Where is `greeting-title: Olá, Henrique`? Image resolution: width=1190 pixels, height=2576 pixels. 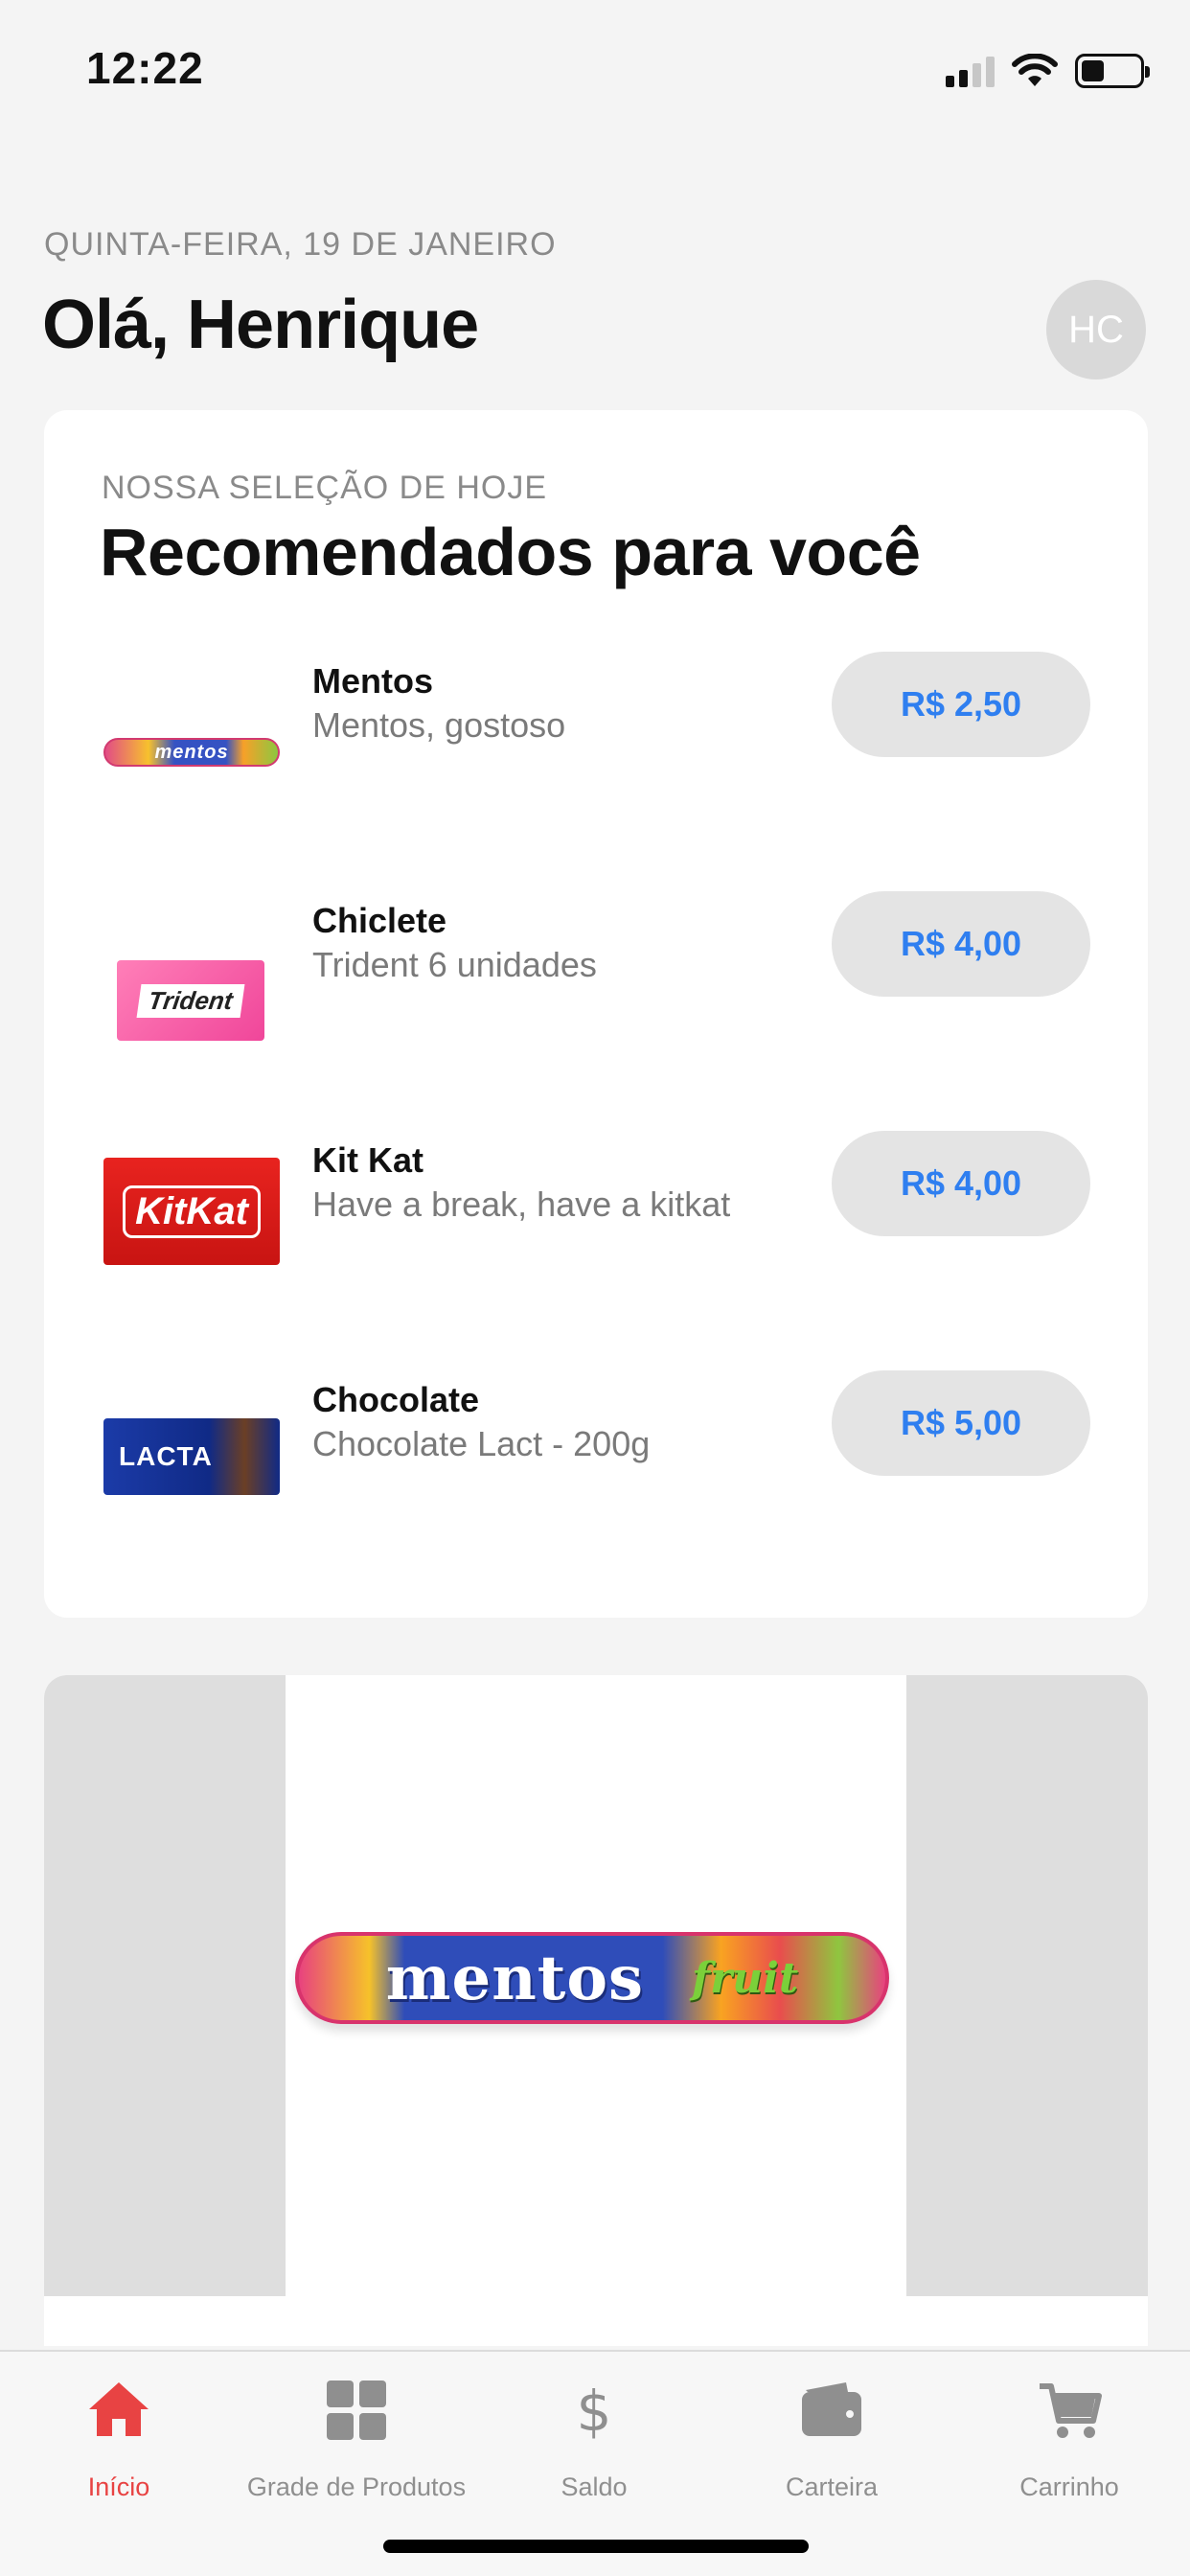
greeting-title: Olá, Henrique is located at coordinates (261, 325).